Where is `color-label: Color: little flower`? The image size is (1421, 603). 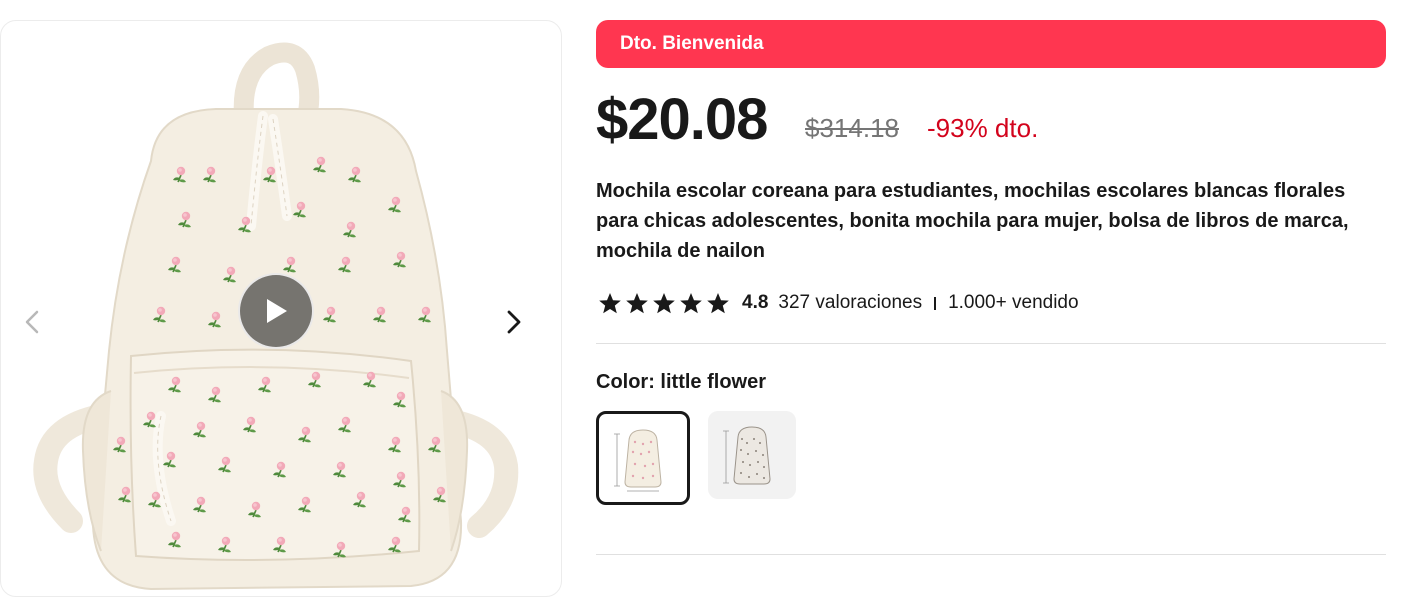
color-label: Color: little flower is located at coordinates (681, 382).